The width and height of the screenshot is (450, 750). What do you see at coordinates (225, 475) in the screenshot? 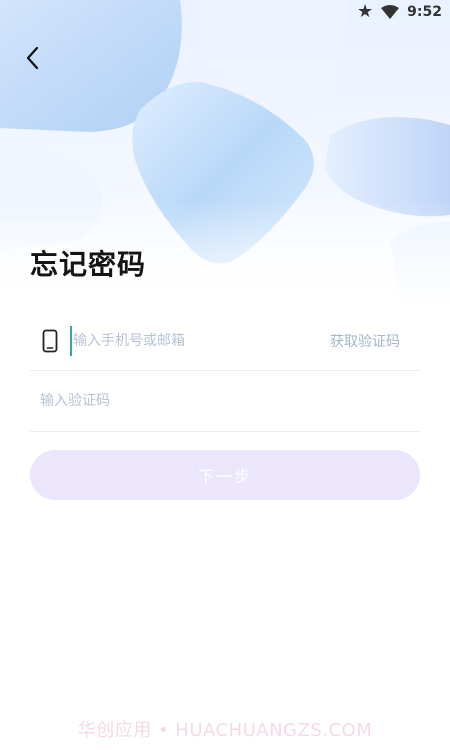
I see `next-step-button: 下一步` at bounding box center [225, 475].